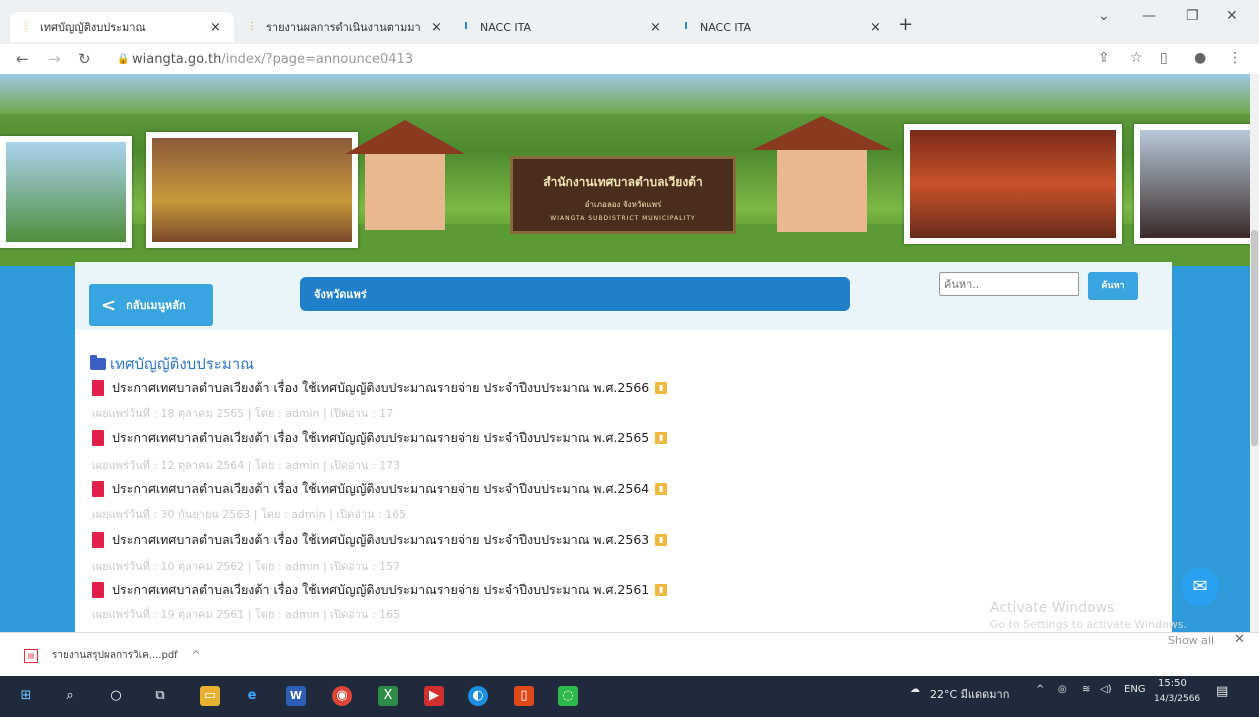  I want to click on category-heading: เทศบัญญัติงบประมาณ, so click(172, 364).